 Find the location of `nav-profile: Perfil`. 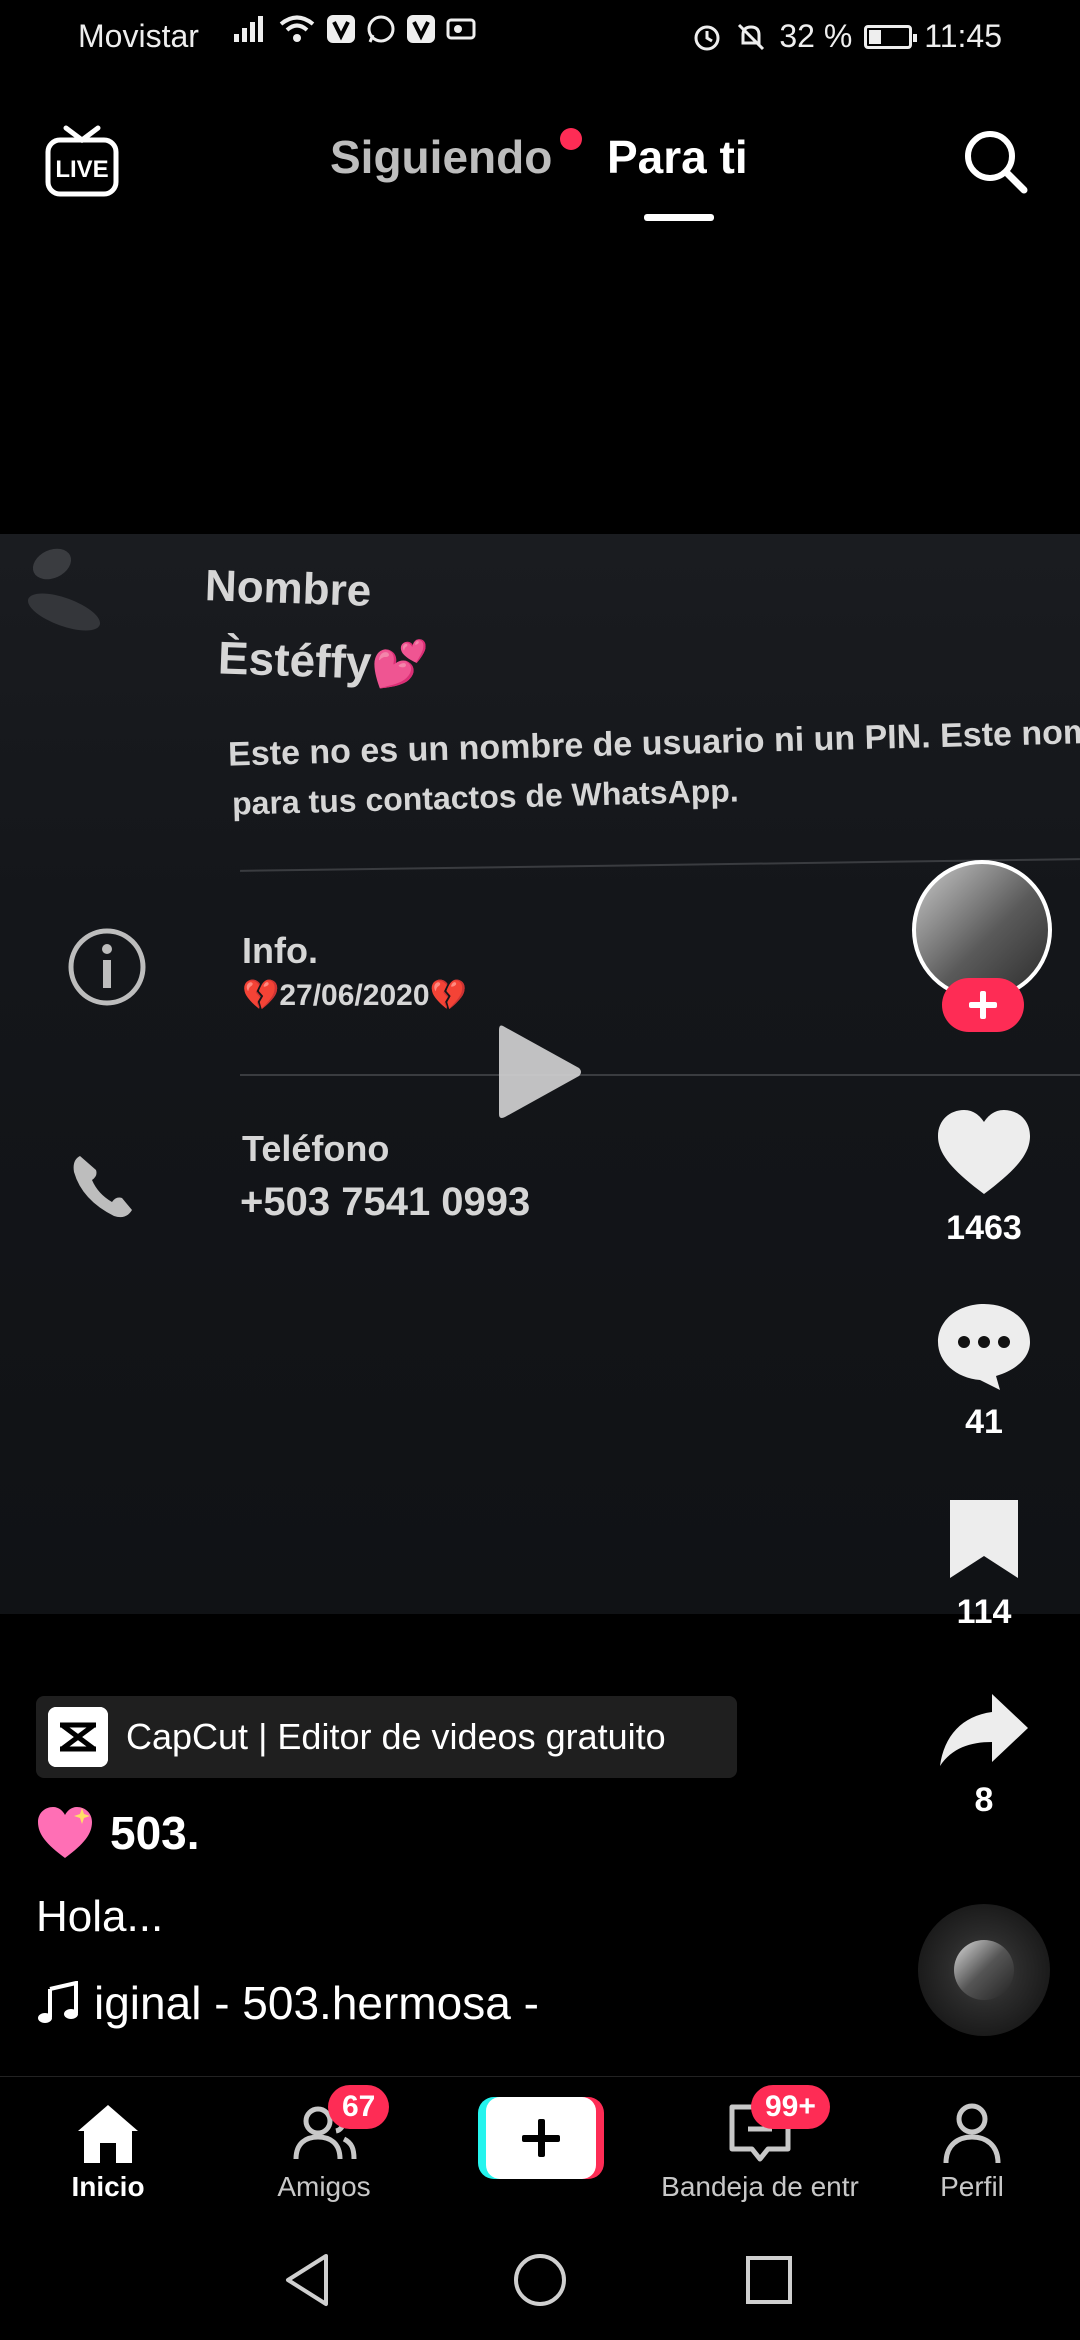

nav-profile: Perfil is located at coordinates (972, 2140).